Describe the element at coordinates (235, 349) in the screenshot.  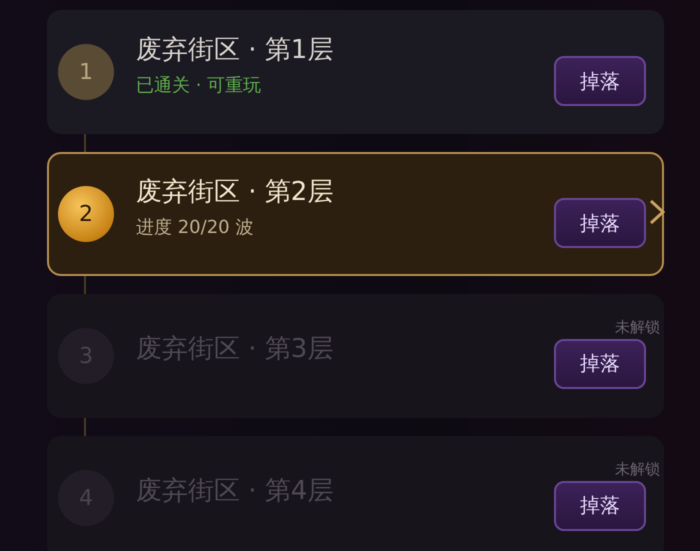
I see `stage-title: 废弃街区 · 第3层` at that location.